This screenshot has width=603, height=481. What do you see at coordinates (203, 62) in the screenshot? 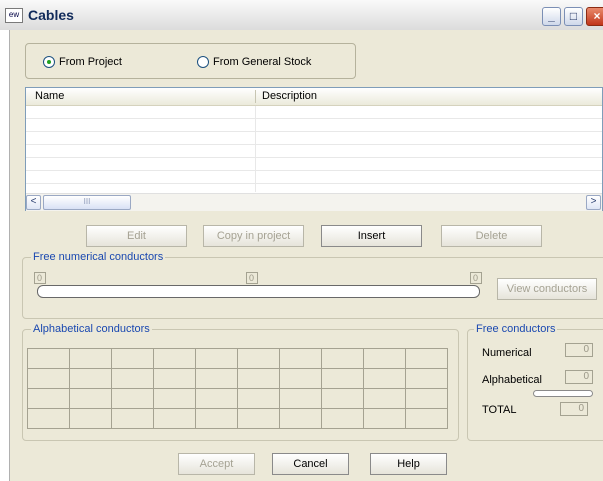
I see `from-general-stock-radio` at bounding box center [203, 62].